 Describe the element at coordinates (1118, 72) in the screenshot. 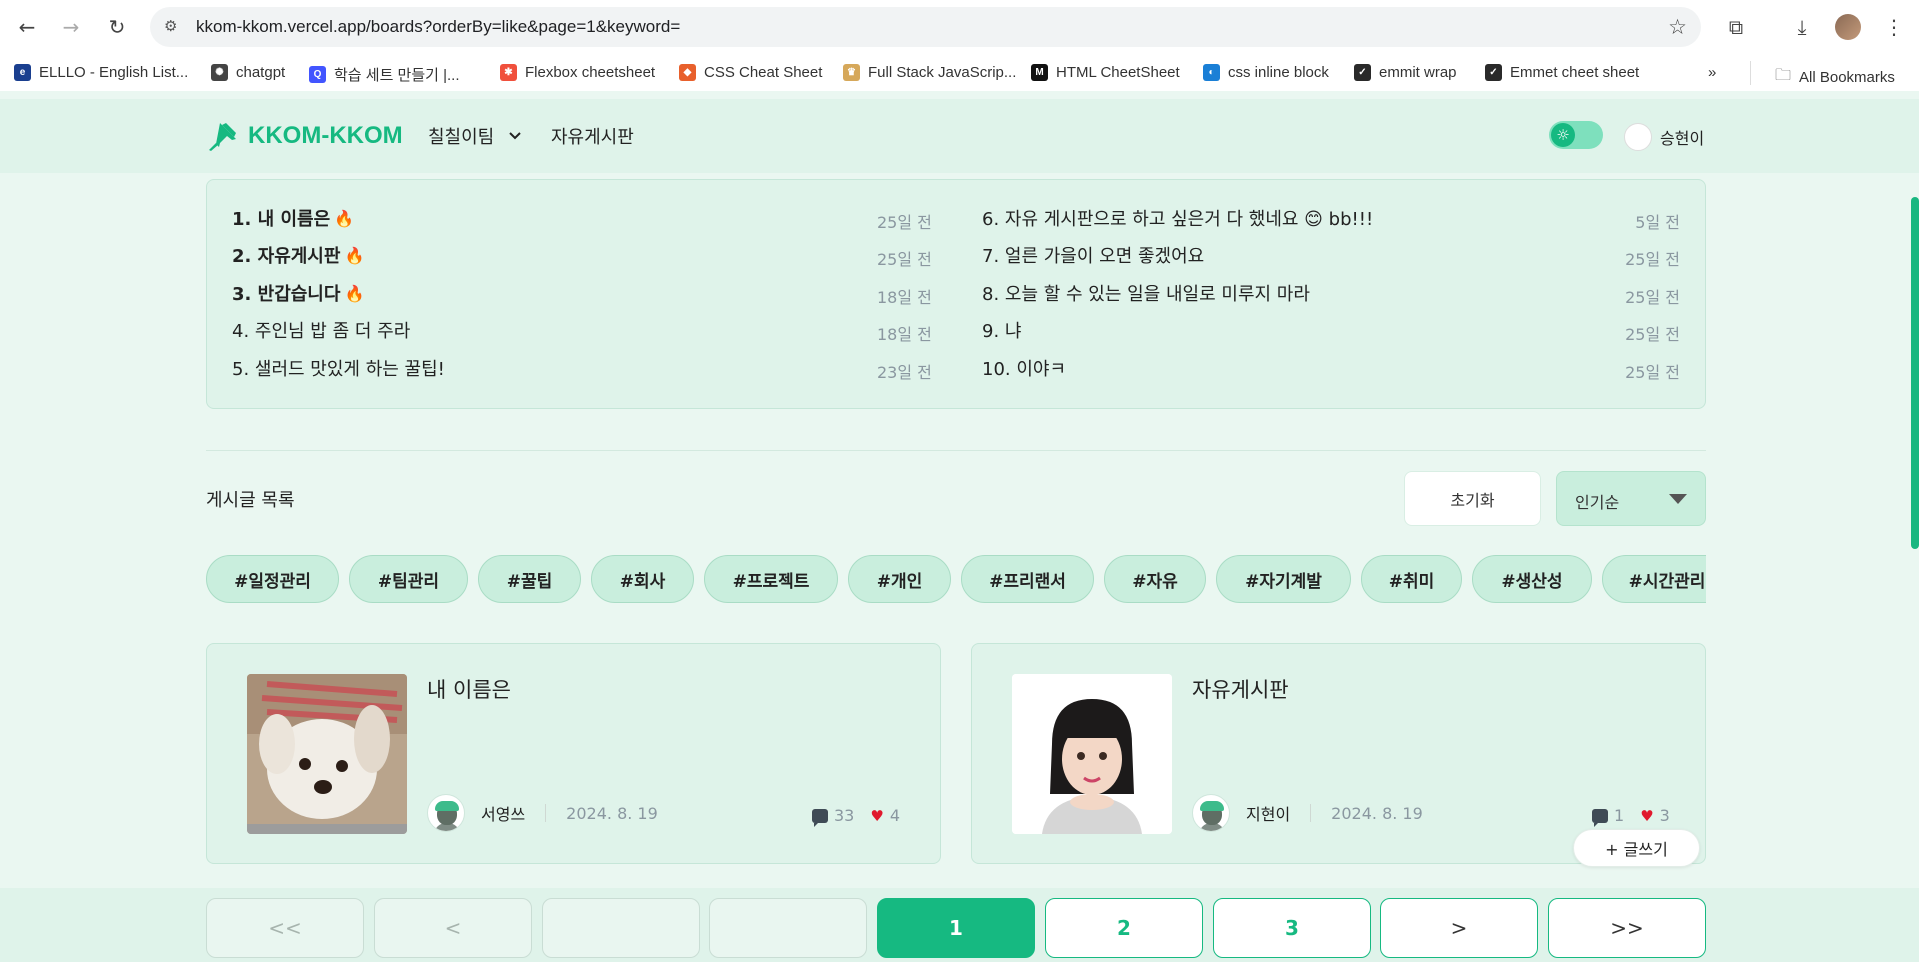

I see `bookmark-label: HTML CheetSheet` at that location.